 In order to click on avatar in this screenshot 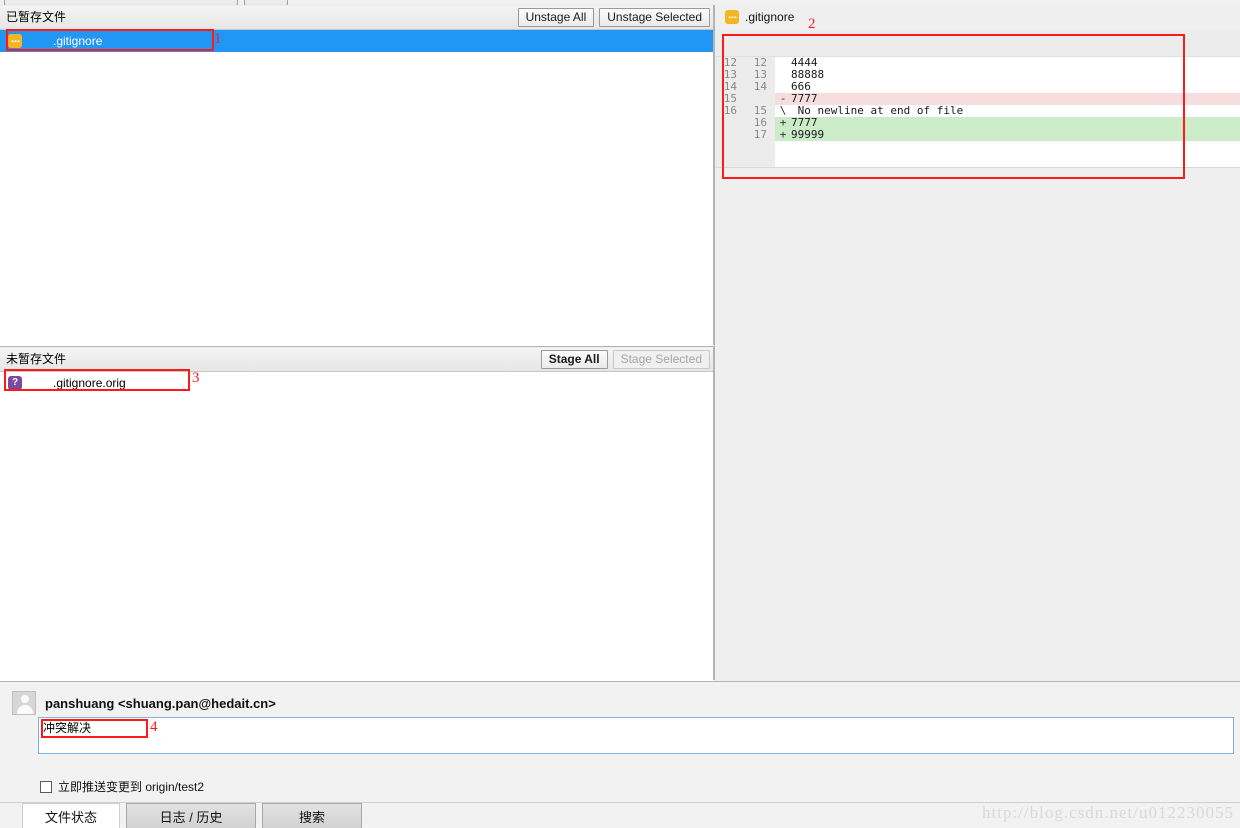, I will do `click(24, 703)`.